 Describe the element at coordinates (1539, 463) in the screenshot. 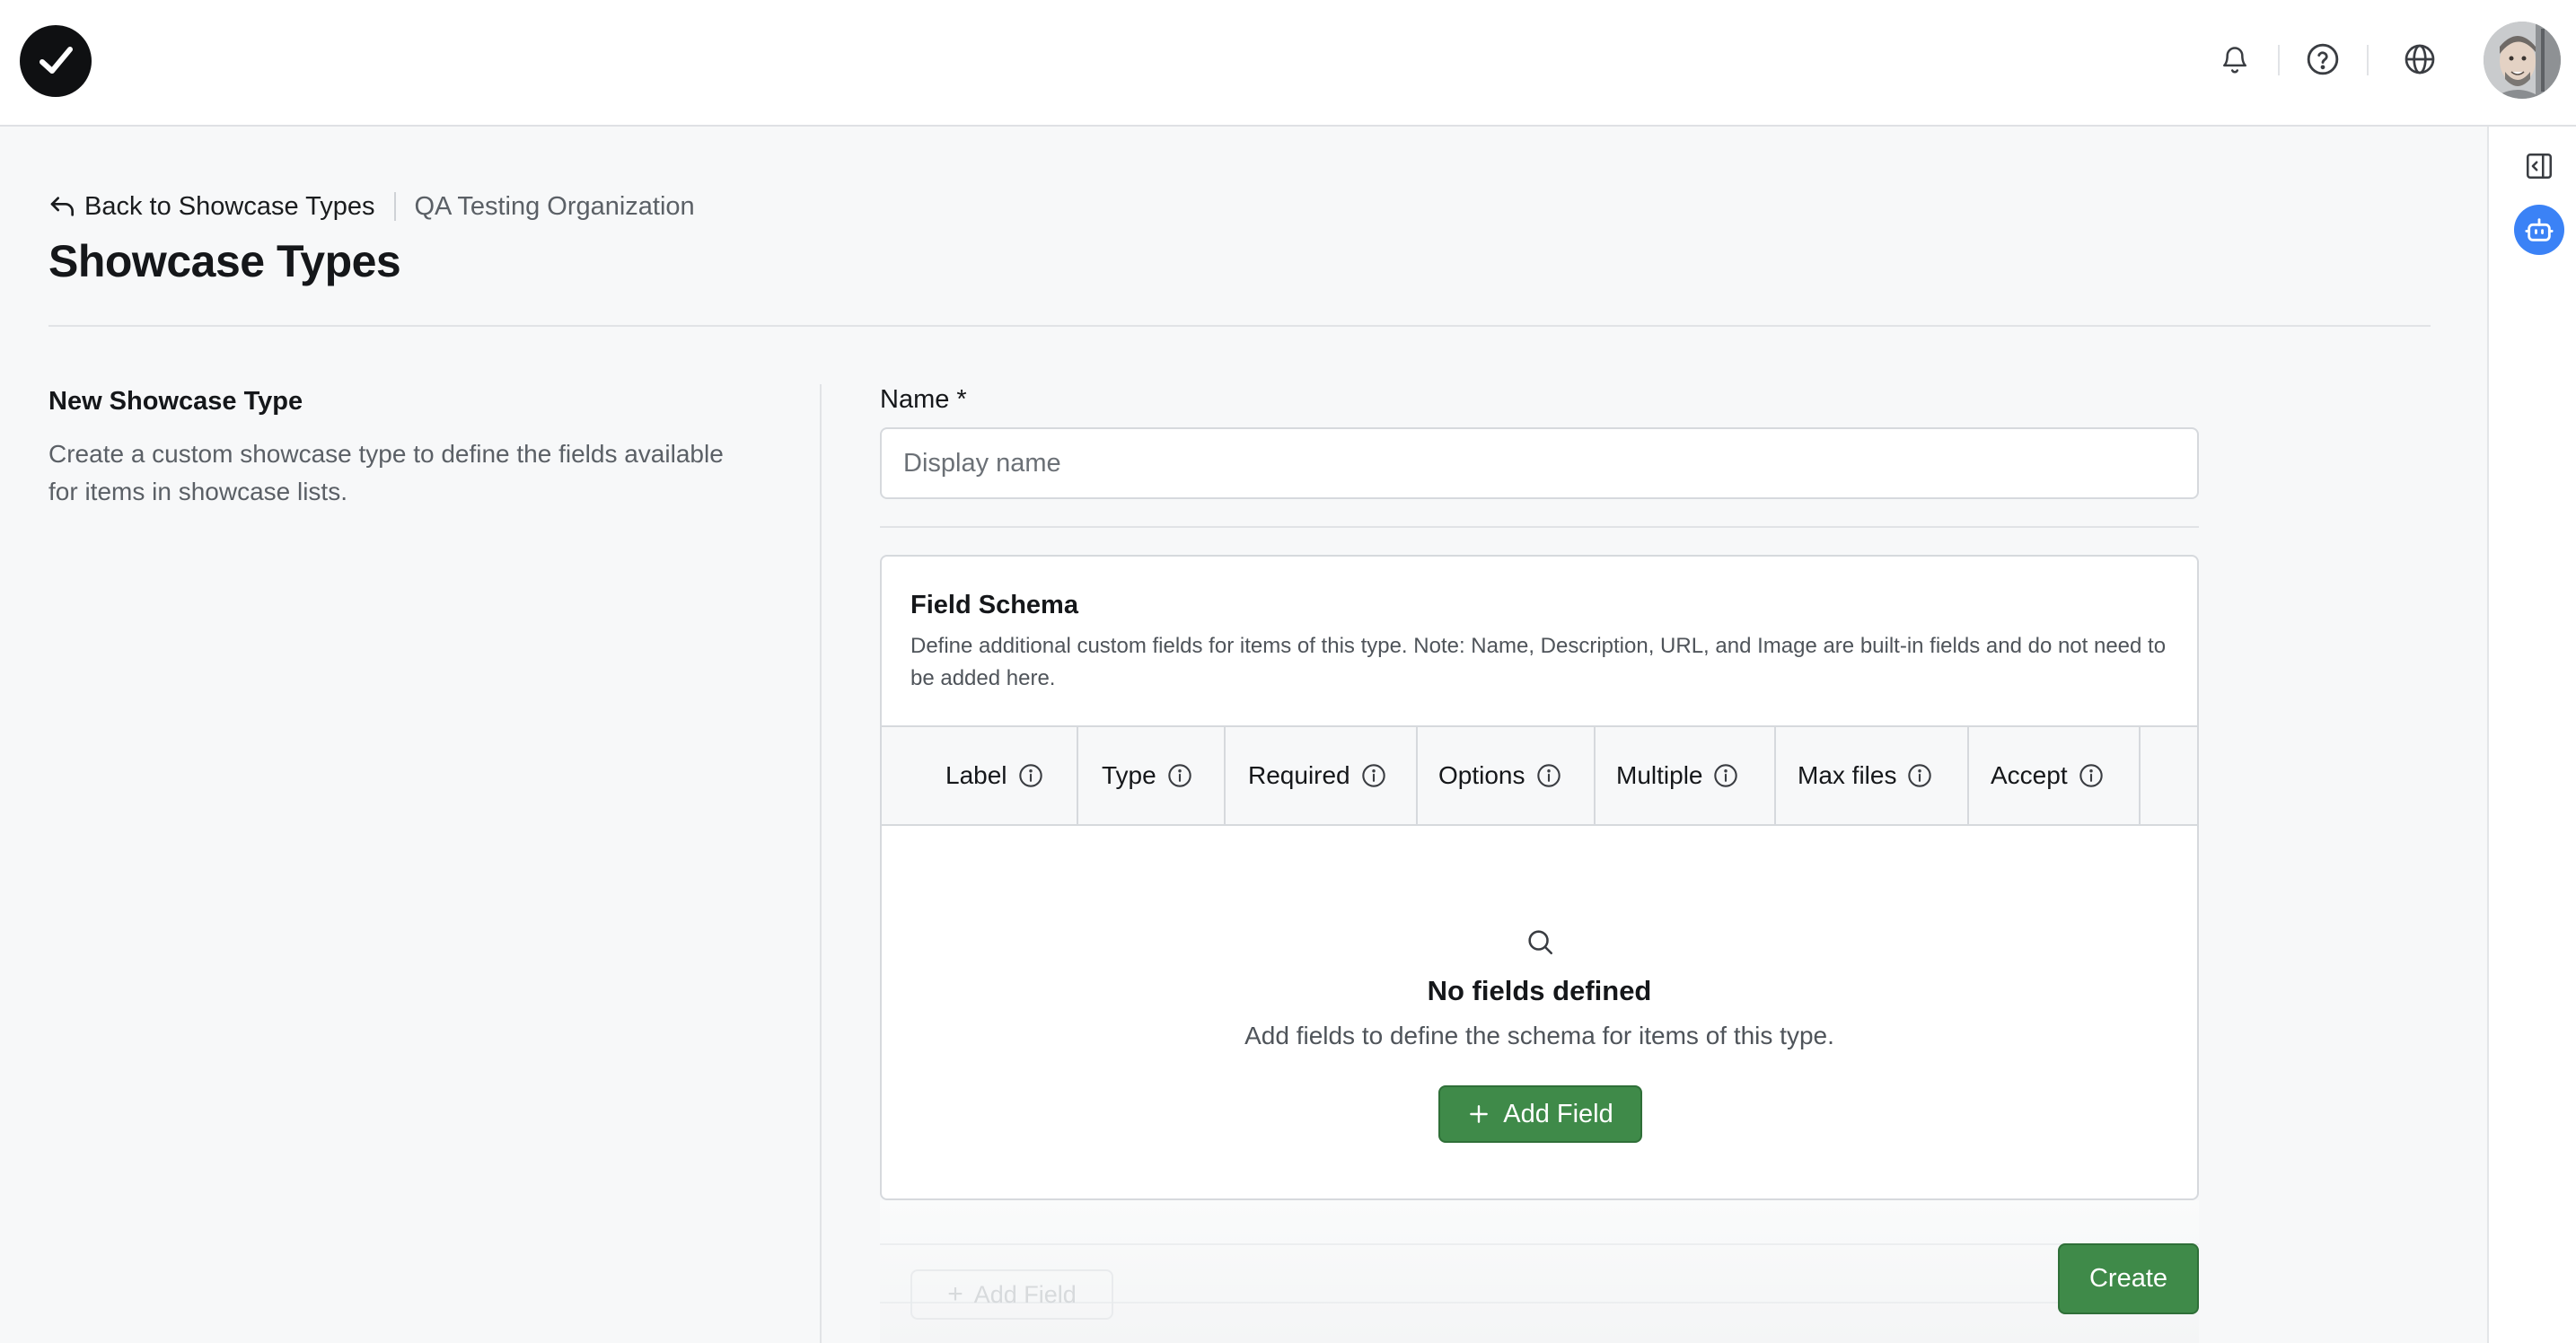

I see `name-input` at that location.